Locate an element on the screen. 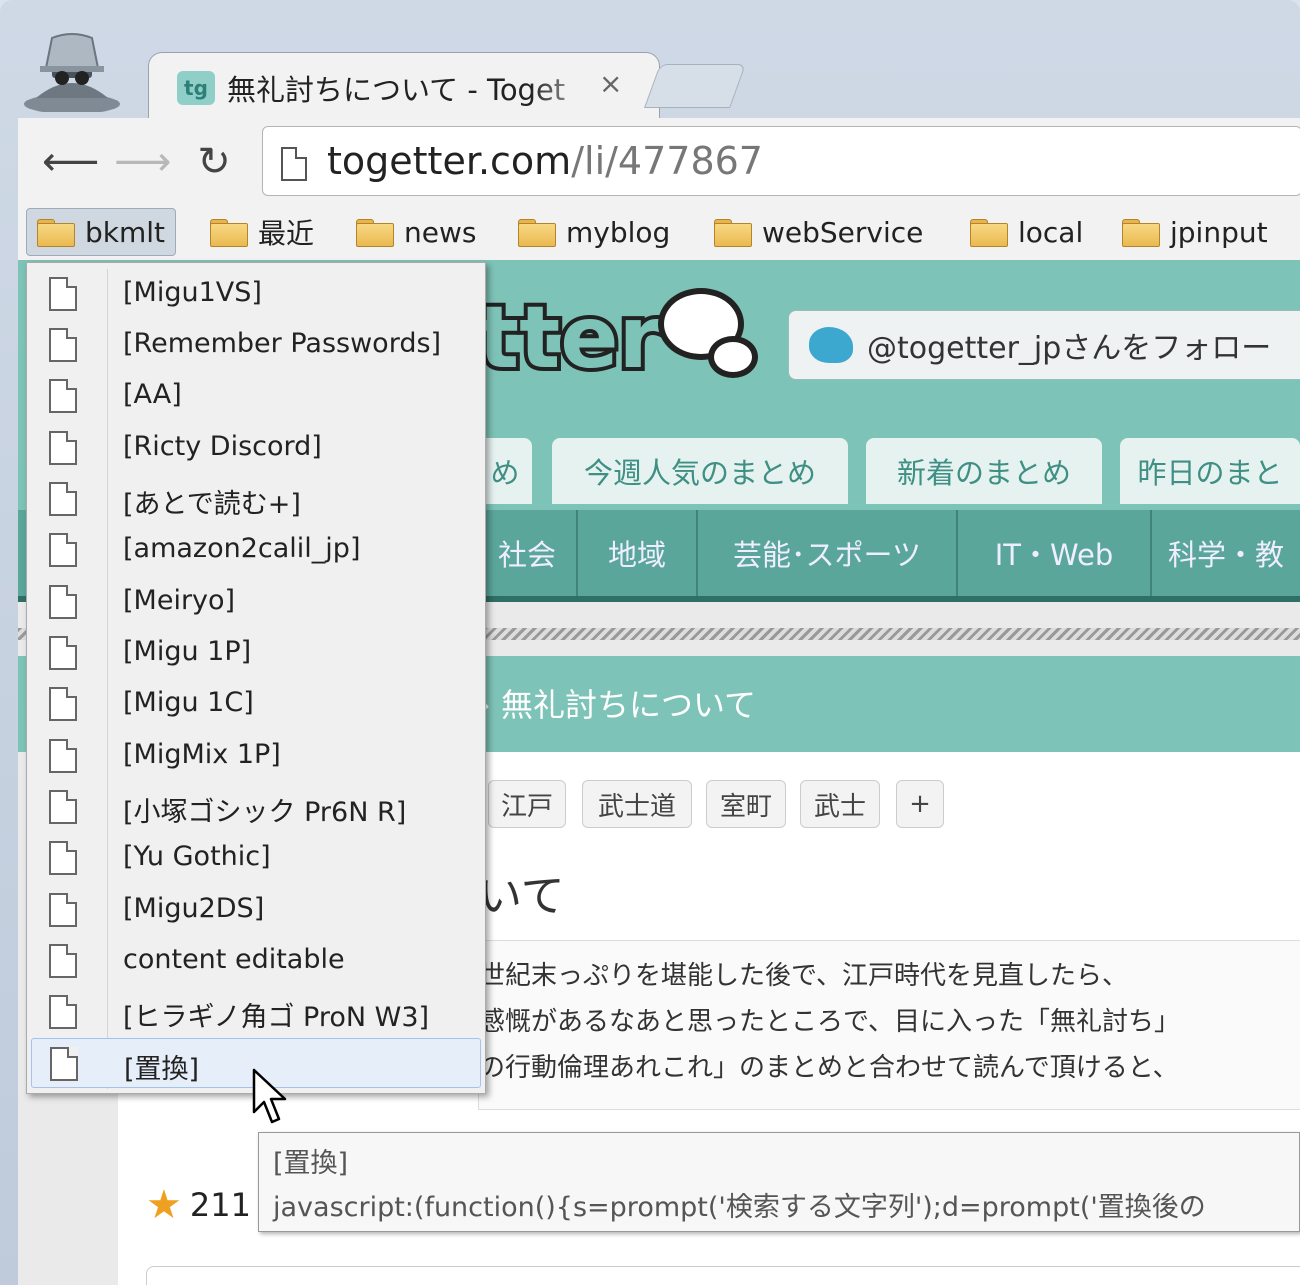  follow-twitter-button: @togetter_jpさんをフォロー is located at coordinates (1044, 345).